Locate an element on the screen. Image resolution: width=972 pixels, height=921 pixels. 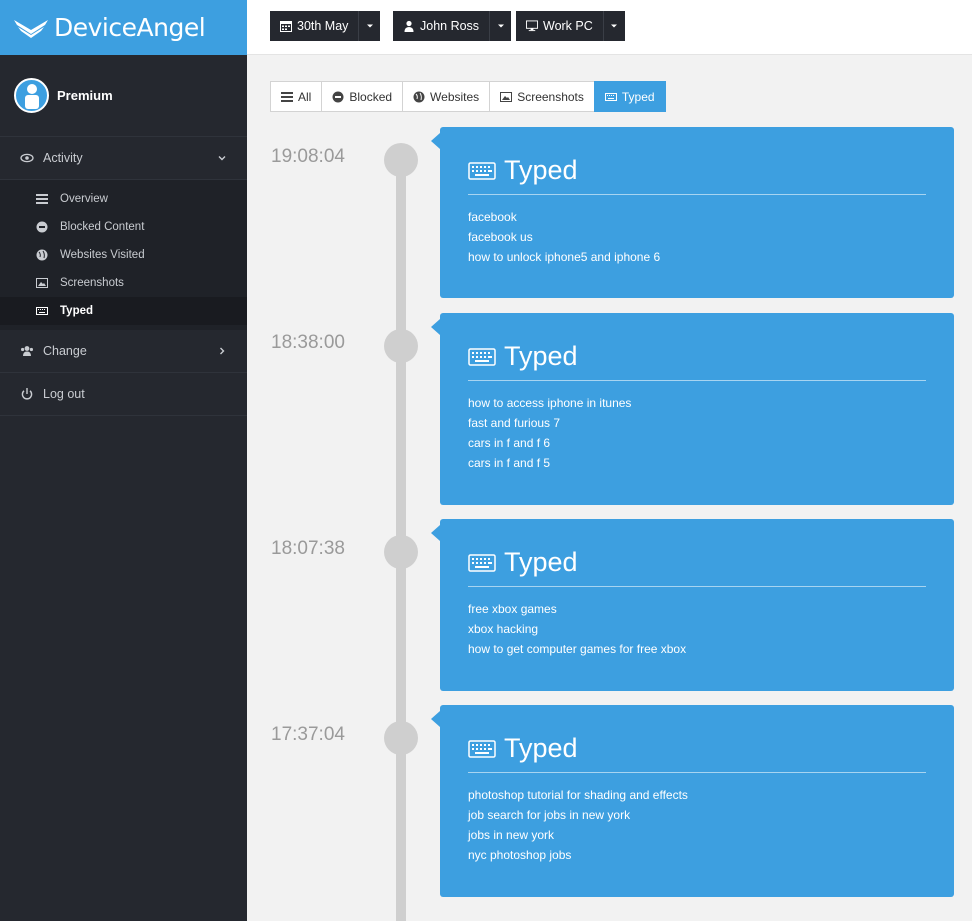
date-label: 30th May is located at coordinates (323, 26).